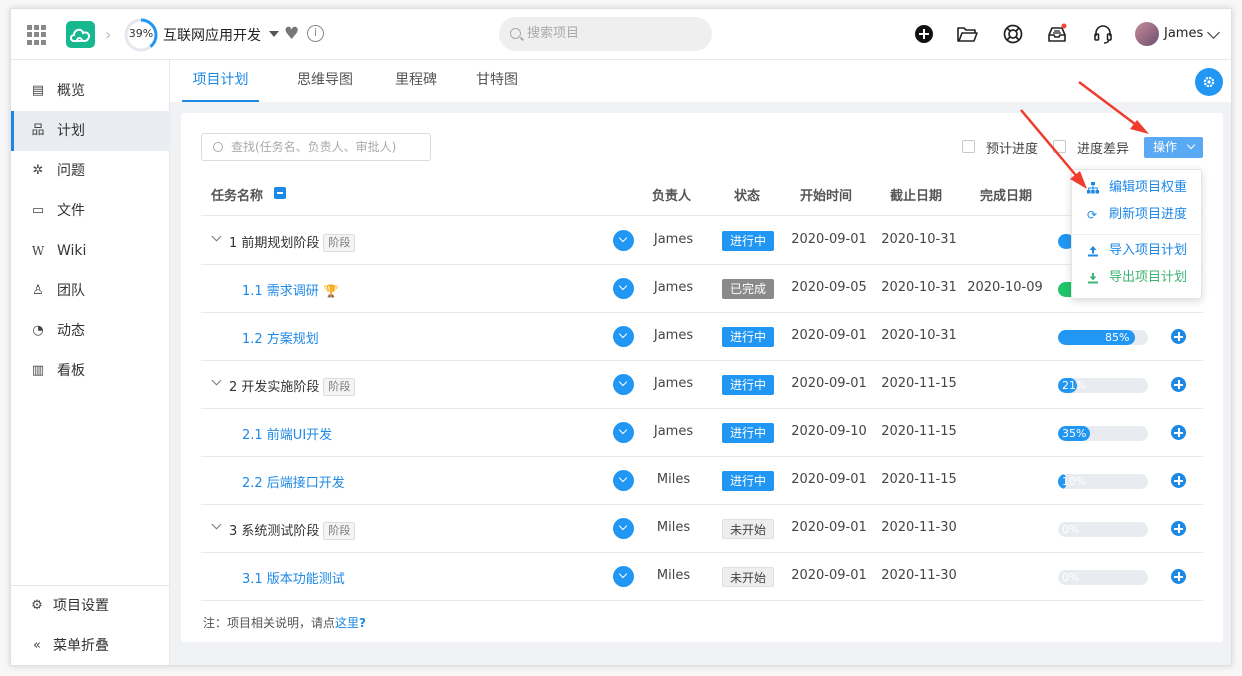 Image resolution: width=1242 pixels, height=676 pixels. I want to click on folder-open-icon, so click(967, 34).